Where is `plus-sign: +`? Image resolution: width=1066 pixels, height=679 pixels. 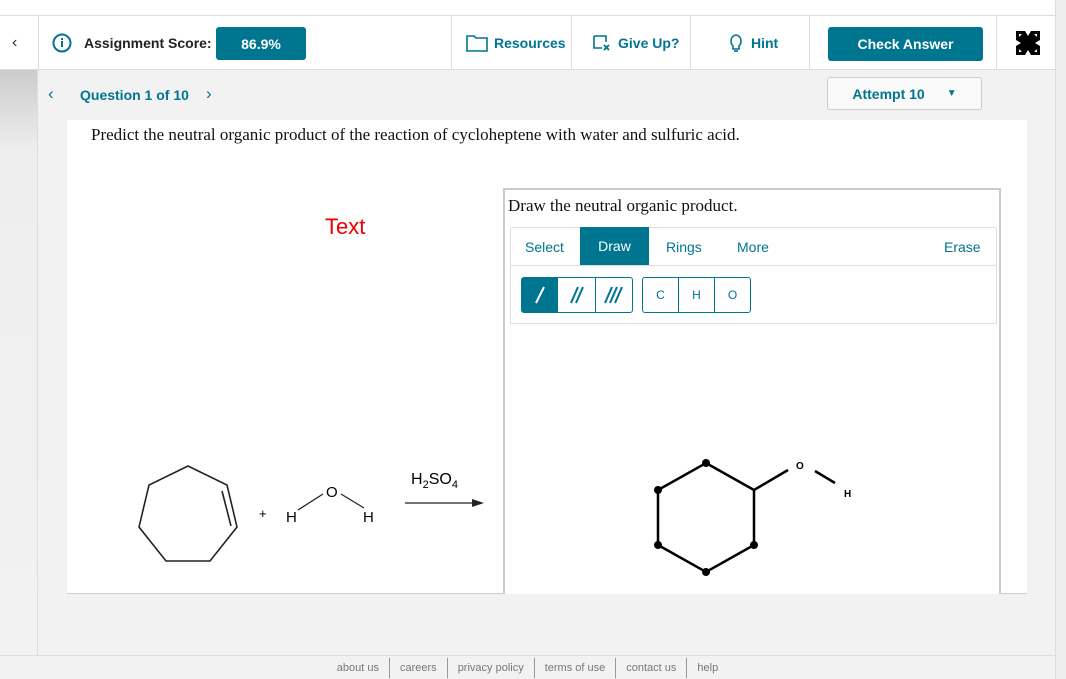
plus-sign: + is located at coordinates (263, 513).